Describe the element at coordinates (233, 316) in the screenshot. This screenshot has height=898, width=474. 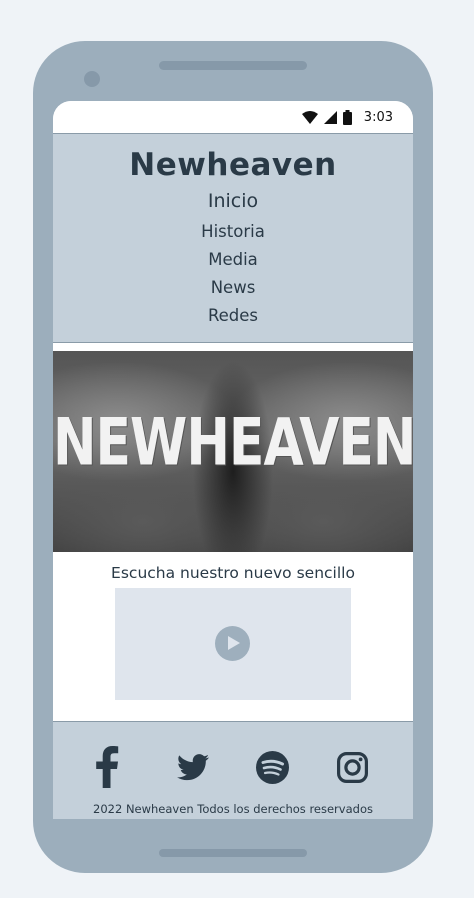
I see `nav-item-redes: Redes` at that location.